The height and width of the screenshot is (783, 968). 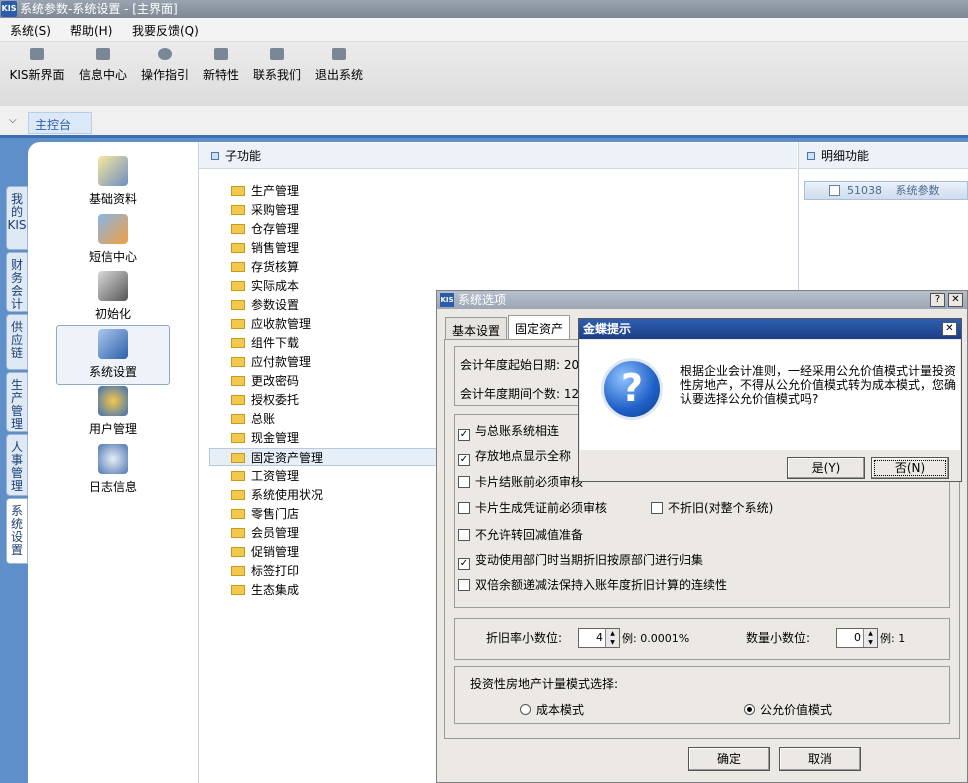 What do you see at coordinates (552, 709) in the screenshot?
I see `radio-cost-mode: 成本模式` at bounding box center [552, 709].